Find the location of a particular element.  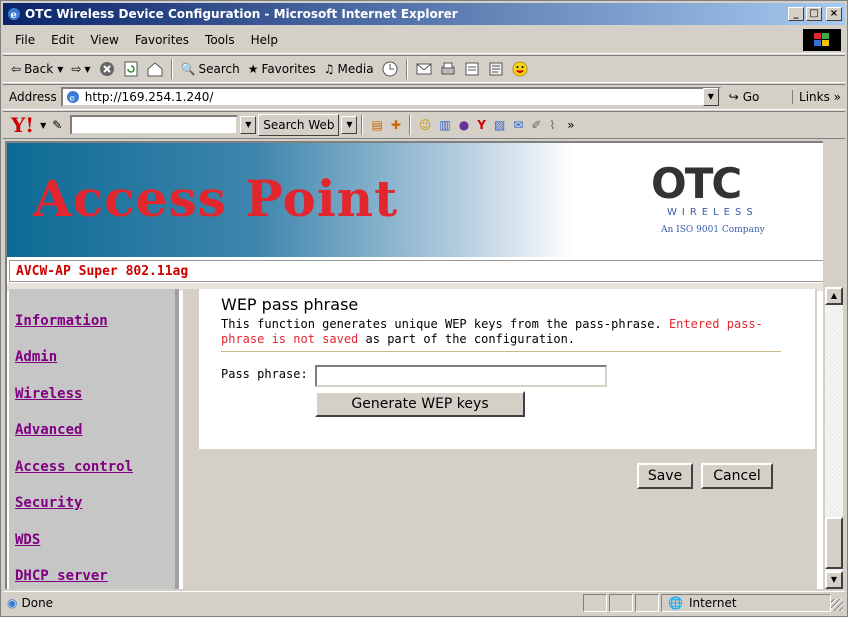

history-icon is located at coordinates (390, 69).